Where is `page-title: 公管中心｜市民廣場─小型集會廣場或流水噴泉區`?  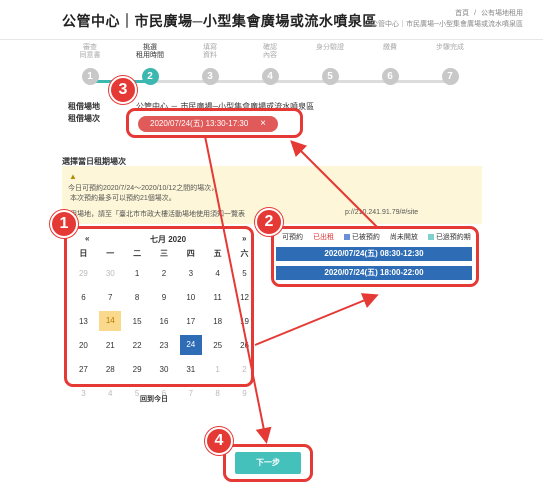 page-title: 公管中心｜市民廣場─小型集會廣場或流水噴泉區 is located at coordinates (219, 21).